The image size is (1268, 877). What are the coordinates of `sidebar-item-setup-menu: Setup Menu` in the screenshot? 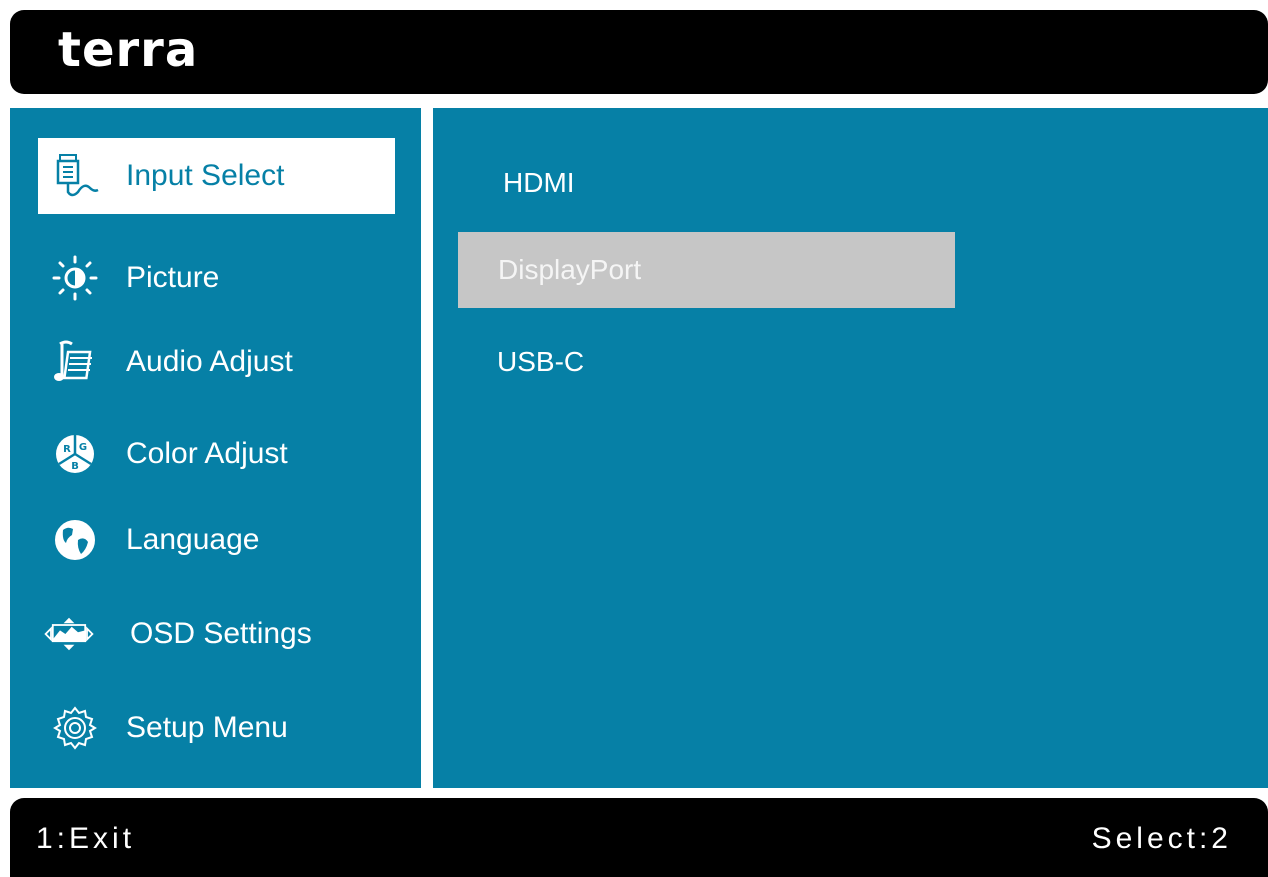 It's located at (216, 728).